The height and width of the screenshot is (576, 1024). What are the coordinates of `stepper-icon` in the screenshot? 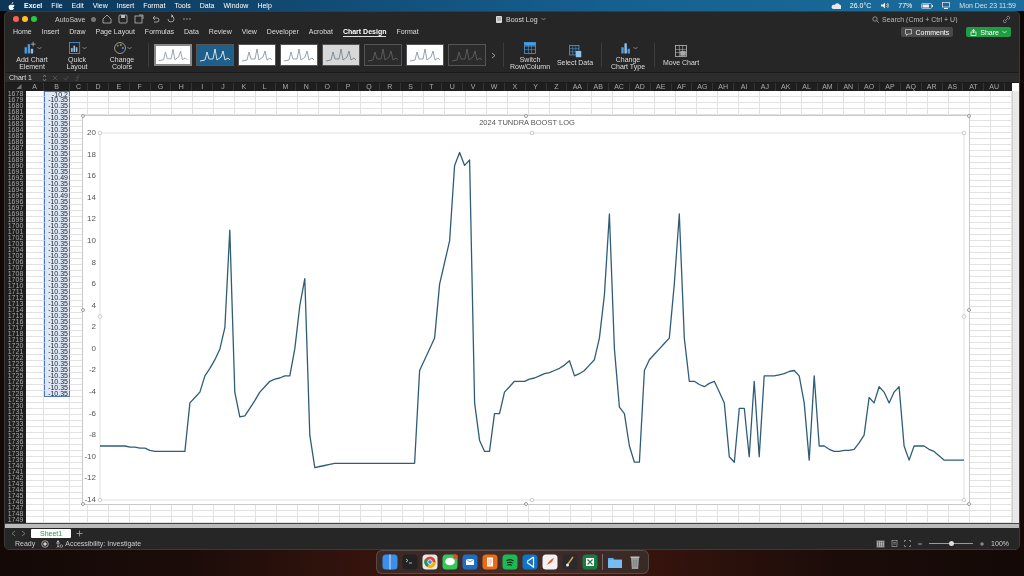 It's located at (44, 77).